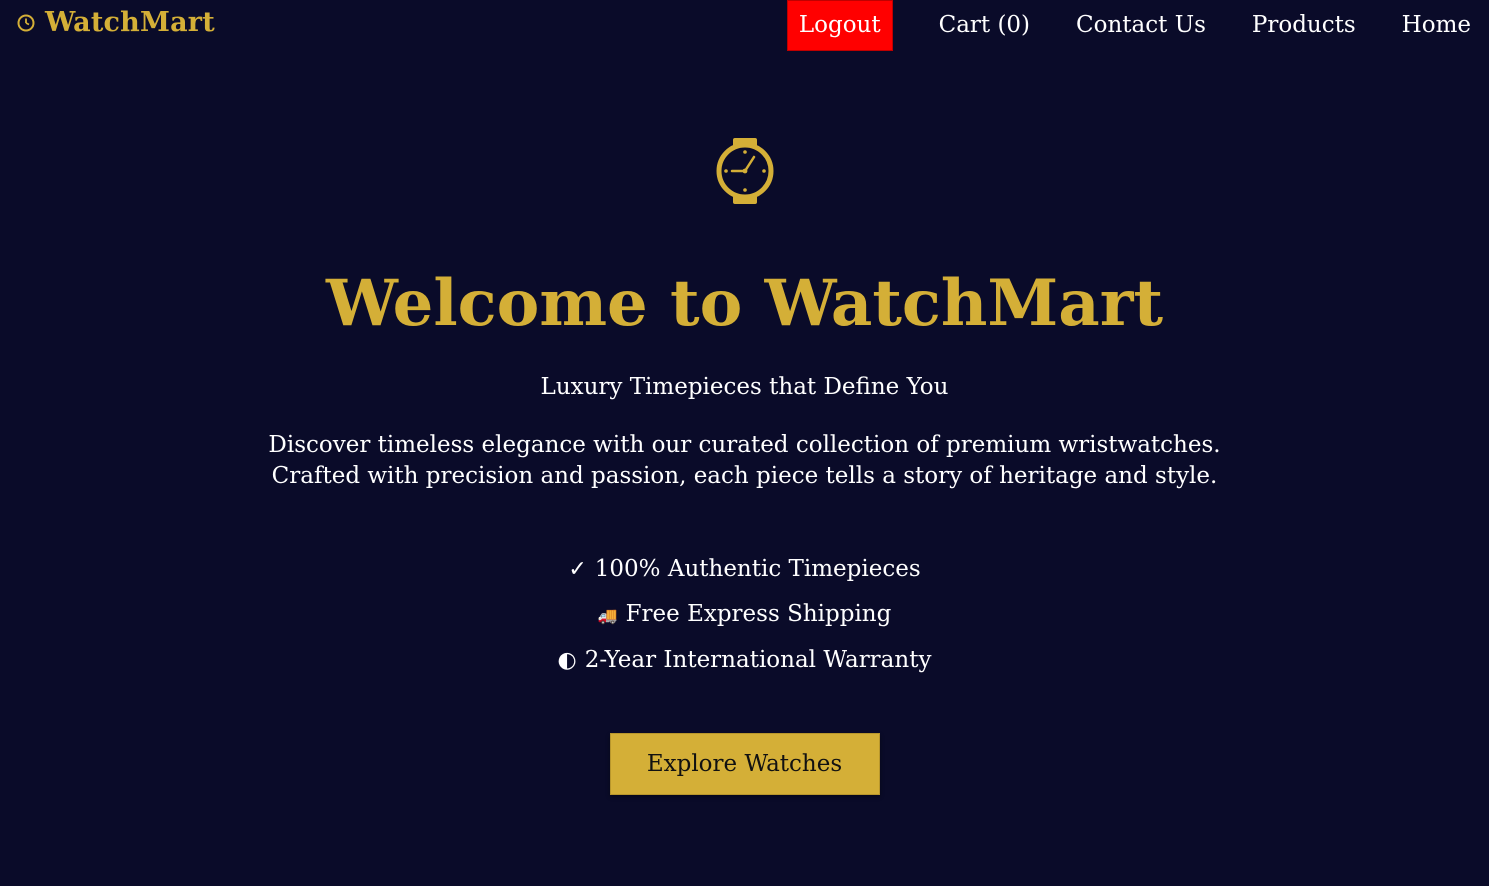 The image size is (1489, 886). I want to click on feature-label: 2-Year International Warranty, so click(758, 660).